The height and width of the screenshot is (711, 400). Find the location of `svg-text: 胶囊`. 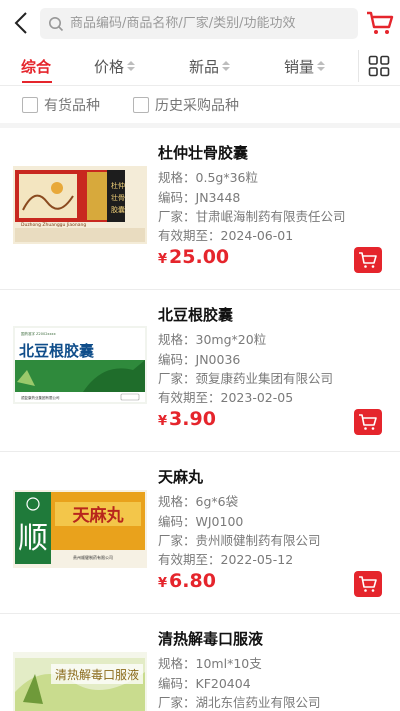

svg-text: 胶囊 is located at coordinates (118, 209).